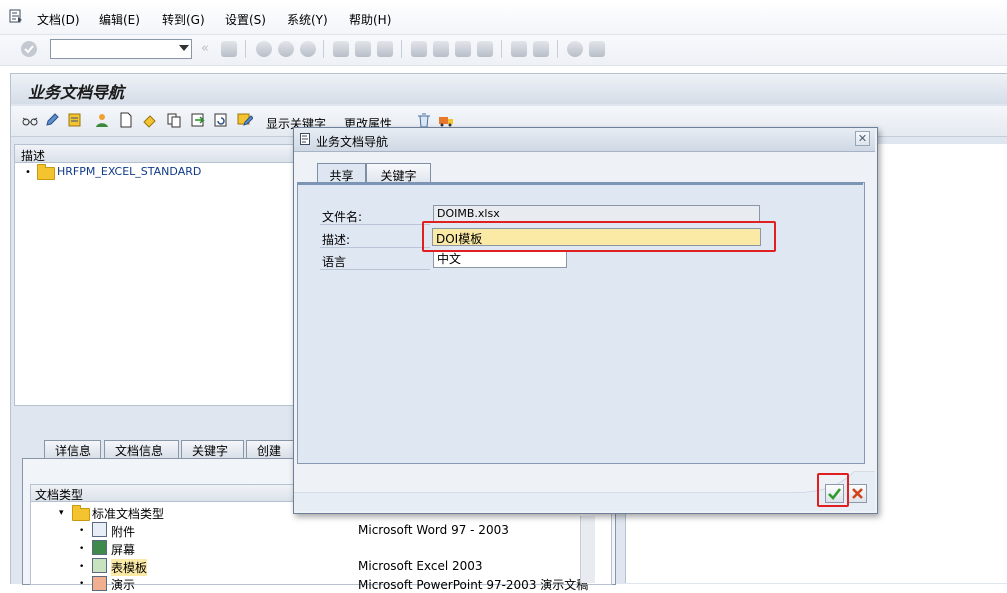 The width and height of the screenshot is (1007, 593). Describe the element at coordinates (75, 120) in the screenshot. I see `document-link-icon` at that location.